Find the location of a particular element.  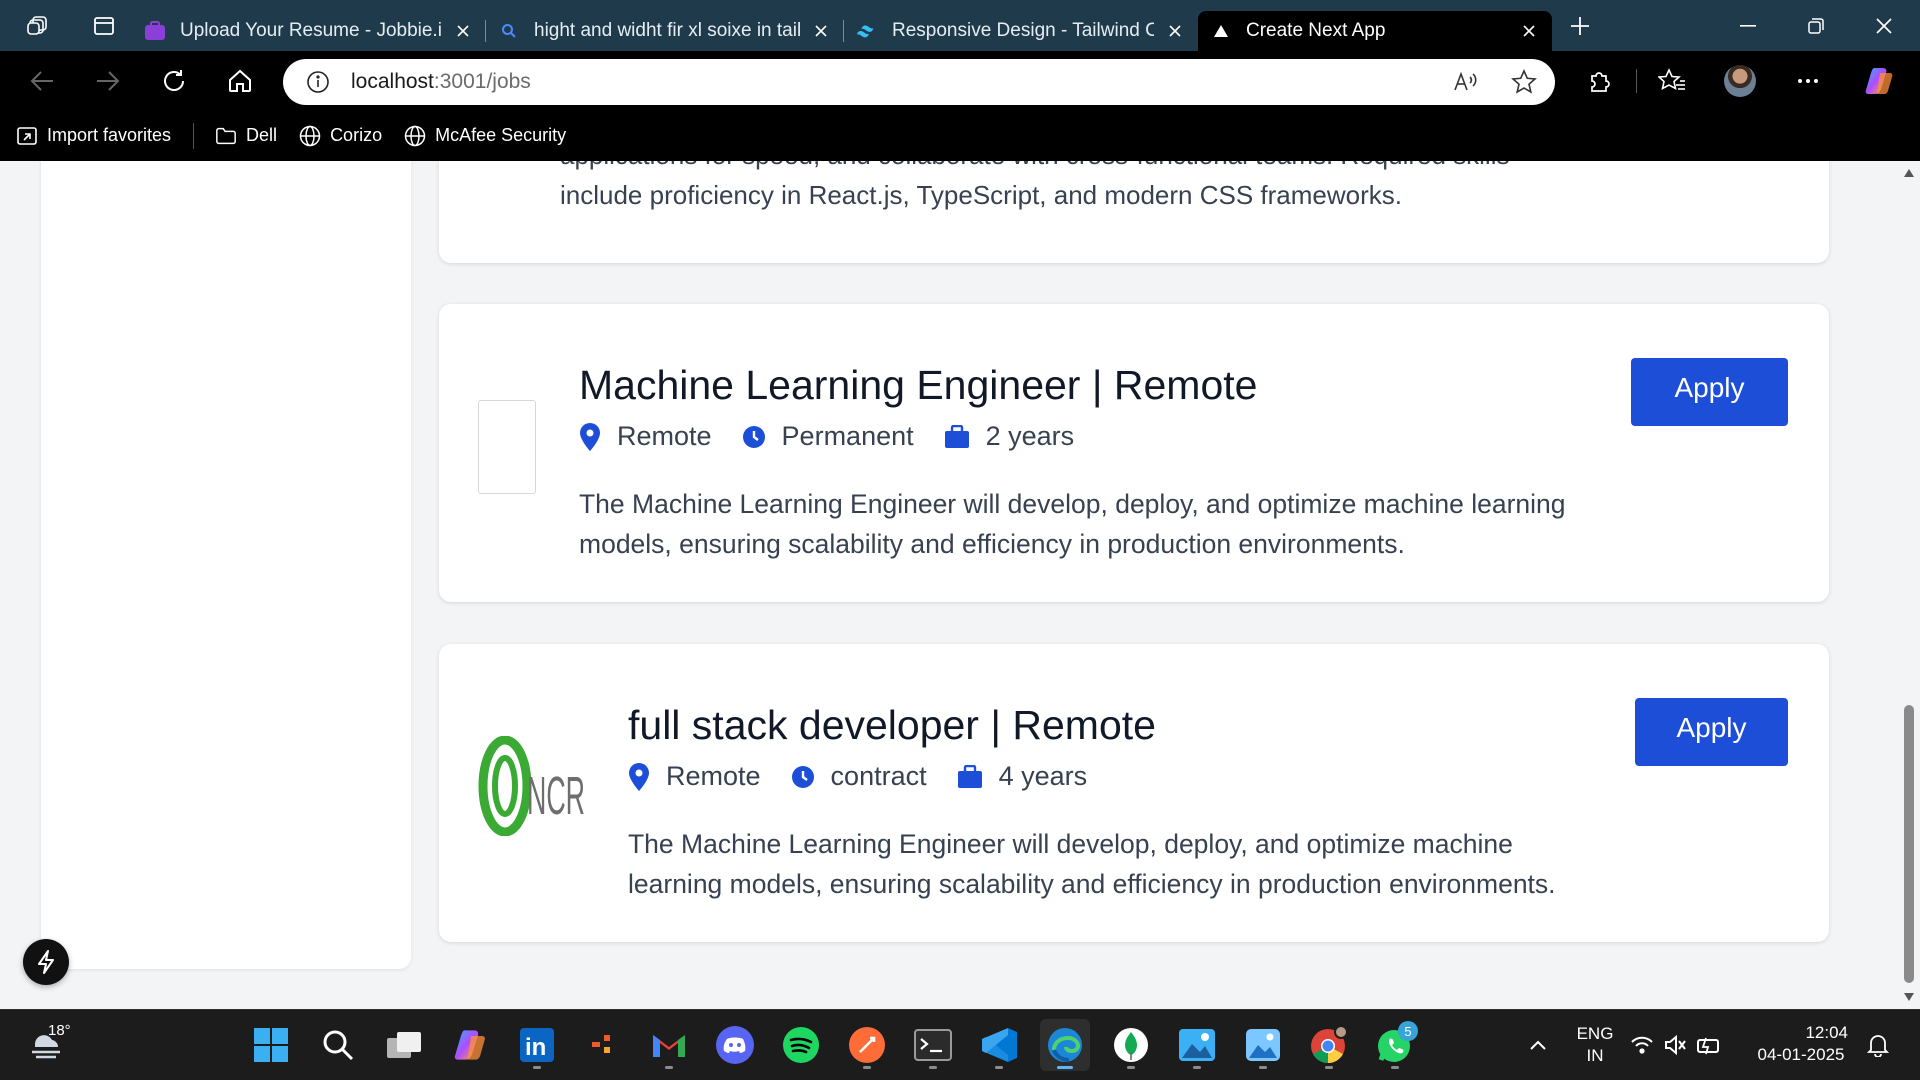

copilot-icon is located at coordinates (1880, 80).